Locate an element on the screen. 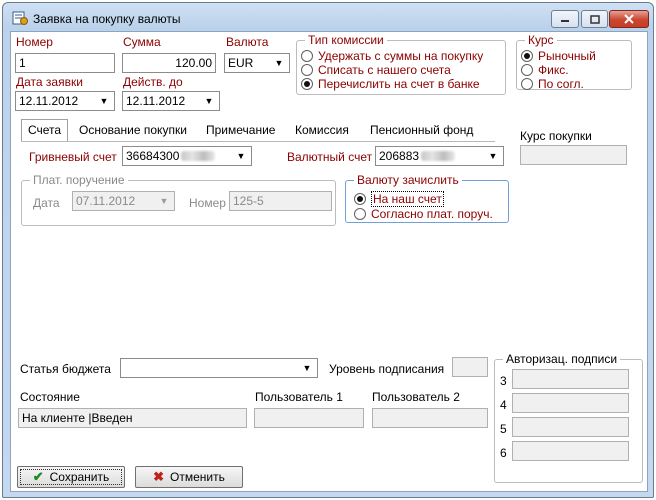 The width and height of the screenshot is (656, 500). document-currency-icon is located at coordinates (20, 18).